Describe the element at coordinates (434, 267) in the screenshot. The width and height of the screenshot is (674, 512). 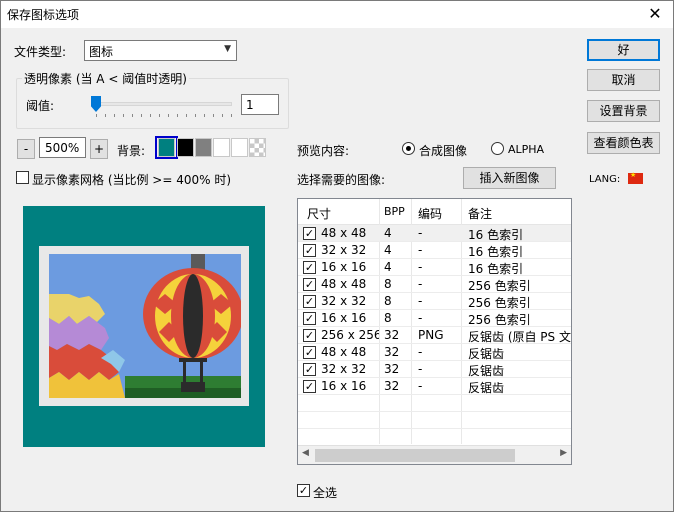
I see `table-row: ✓ 16 x 16 4 - 16 色索引` at that location.